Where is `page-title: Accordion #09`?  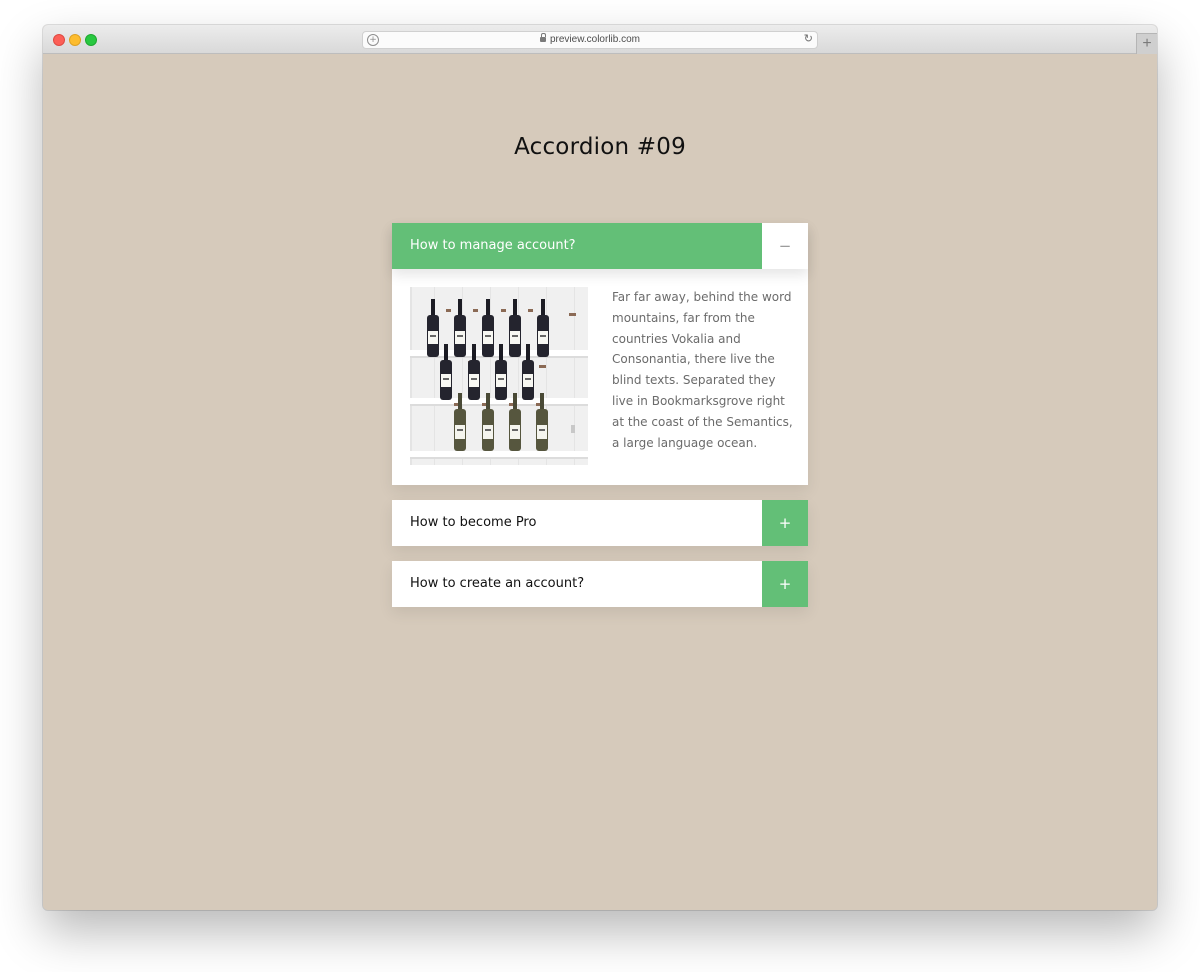
page-title: Accordion #09 is located at coordinates (600, 147).